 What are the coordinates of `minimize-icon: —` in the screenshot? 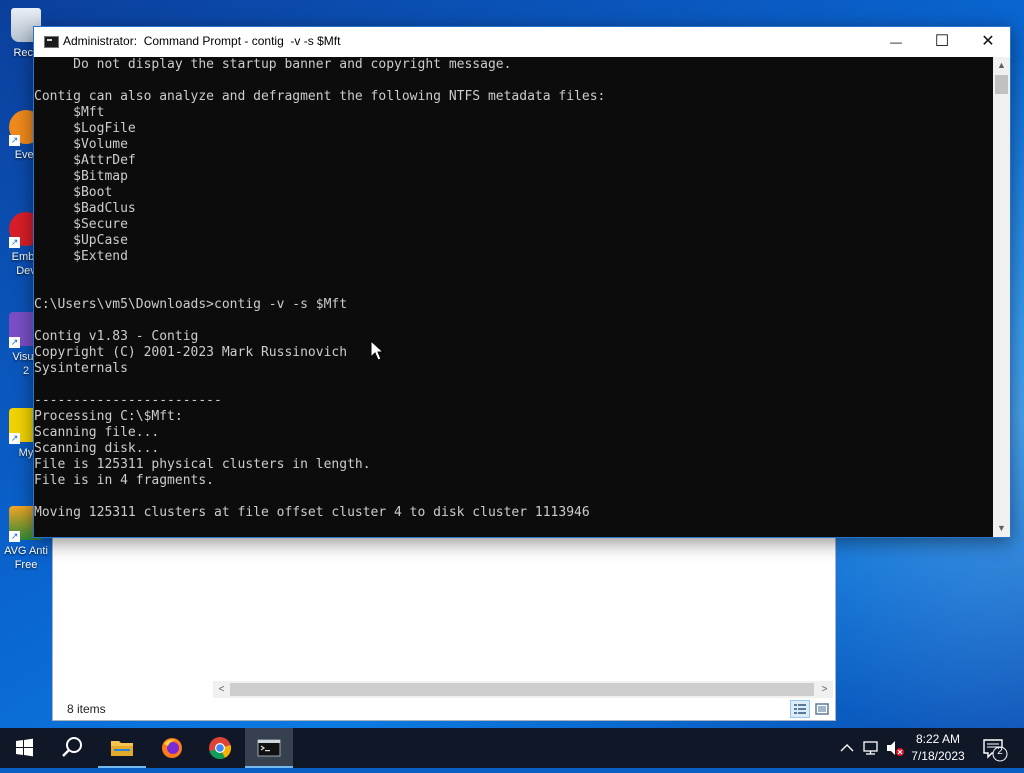 It's located at (896, 42).